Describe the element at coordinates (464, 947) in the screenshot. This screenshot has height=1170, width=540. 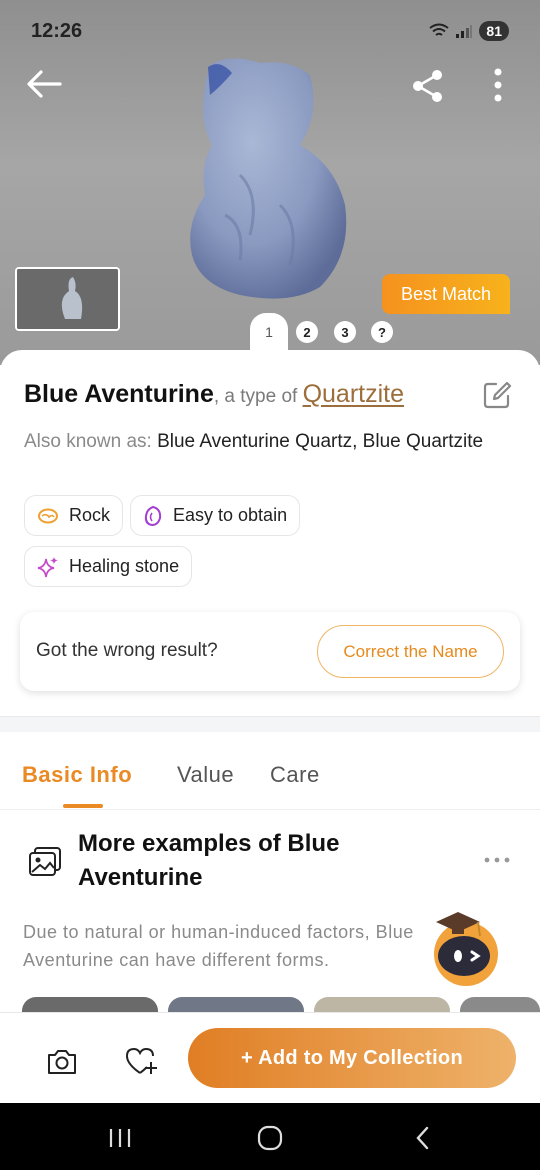
I see `assistant-mascot-icon` at that location.